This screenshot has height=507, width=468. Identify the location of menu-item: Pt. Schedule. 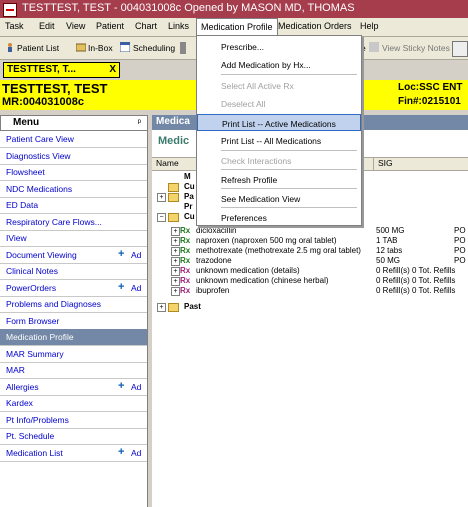
(73, 436).